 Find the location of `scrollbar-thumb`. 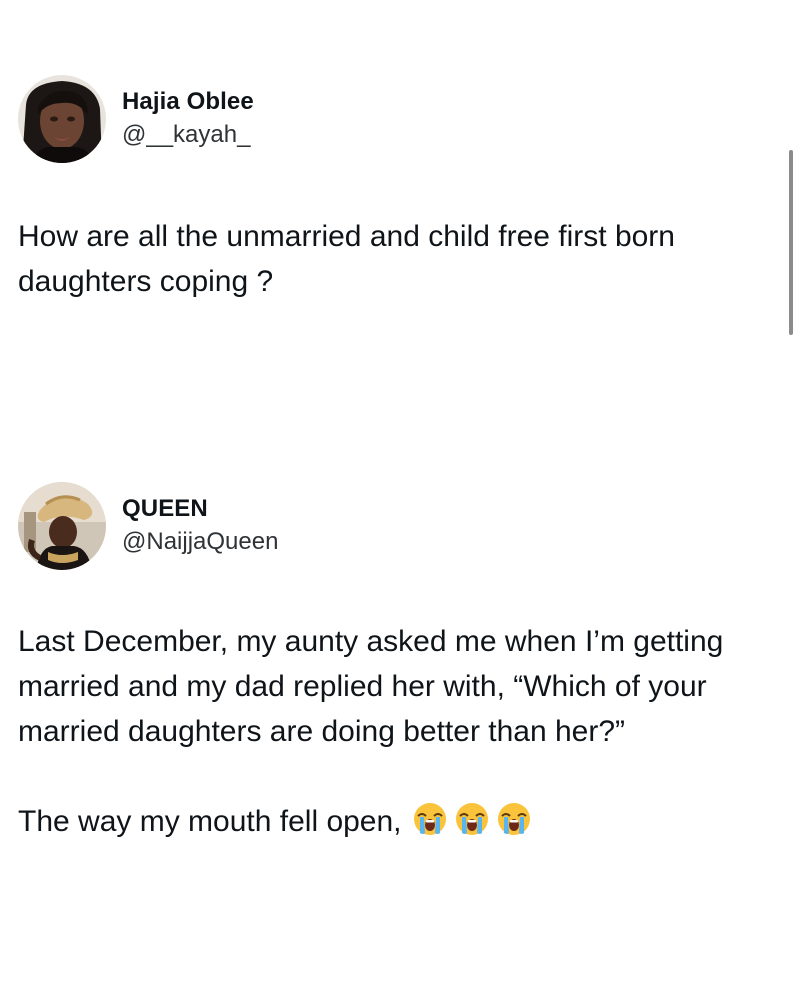

scrollbar-thumb is located at coordinates (791, 242).